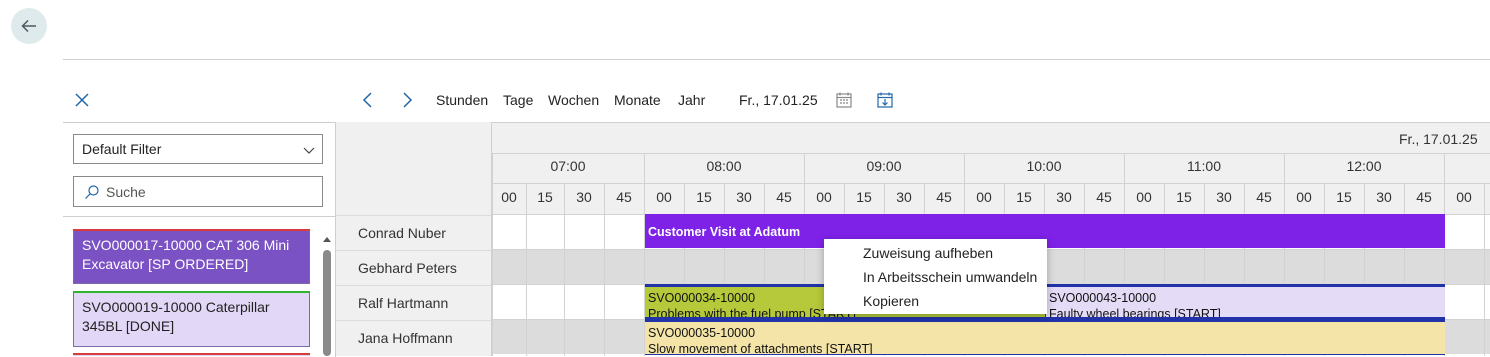 This screenshot has height=357, width=1490. Describe the element at coordinates (413, 267) in the screenshot. I see `resource-row-label: Gebhard Peters` at that location.